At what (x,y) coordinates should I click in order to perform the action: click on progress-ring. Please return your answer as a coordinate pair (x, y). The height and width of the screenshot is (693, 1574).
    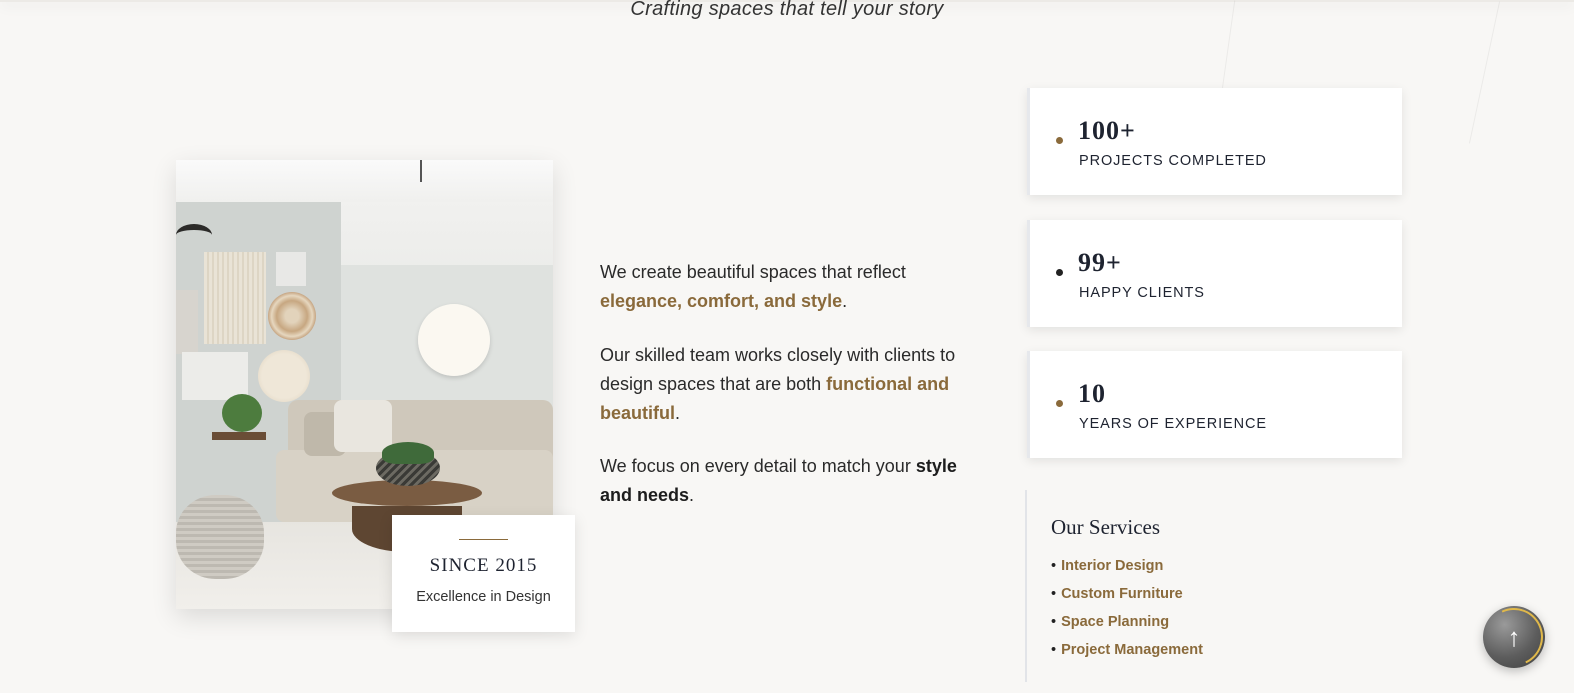
    Looking at the image, I should click on (1514, 637).